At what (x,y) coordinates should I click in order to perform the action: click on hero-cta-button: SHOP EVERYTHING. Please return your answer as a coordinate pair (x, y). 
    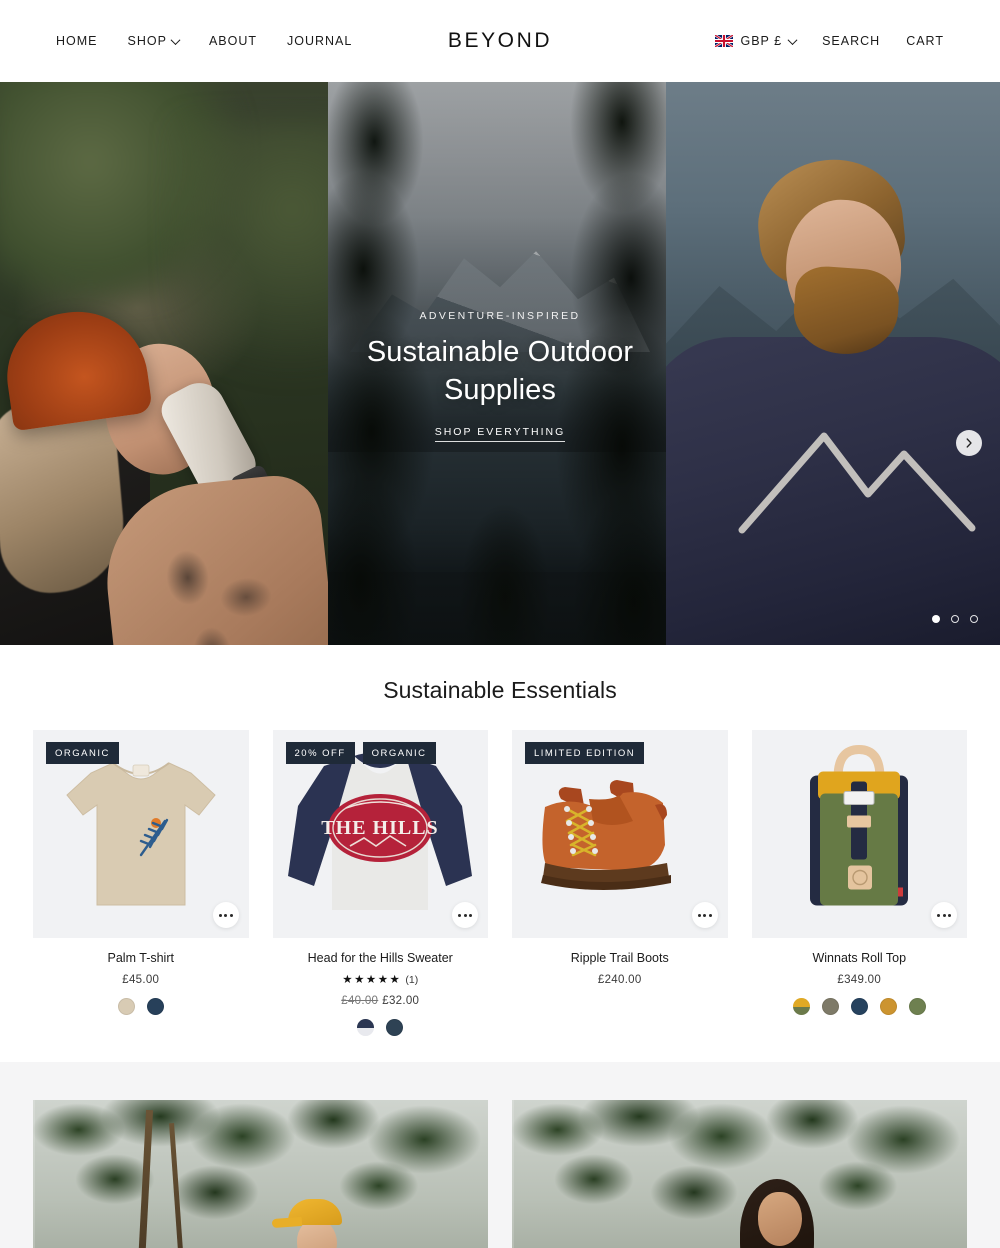
    Looking at the image, I should click on (500, 434).